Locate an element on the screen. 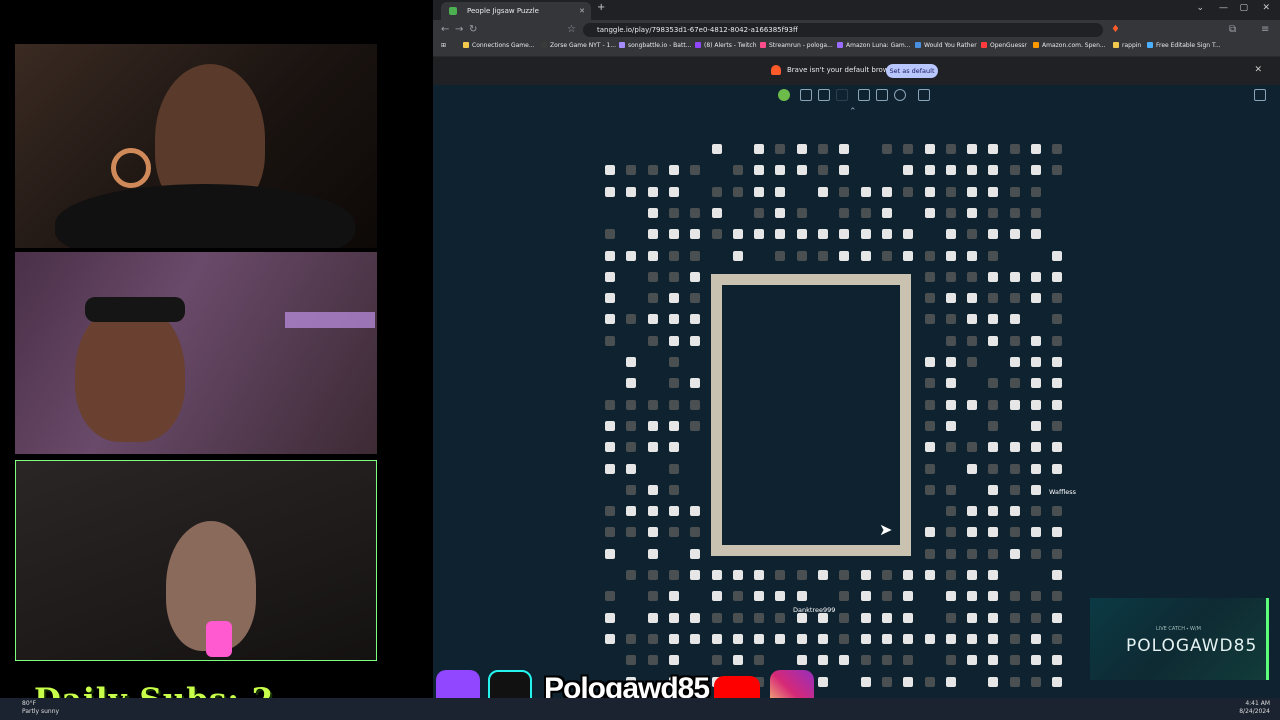 This screenshot has width=1280, height=720. image-icon is located at coordinates (824, 95).